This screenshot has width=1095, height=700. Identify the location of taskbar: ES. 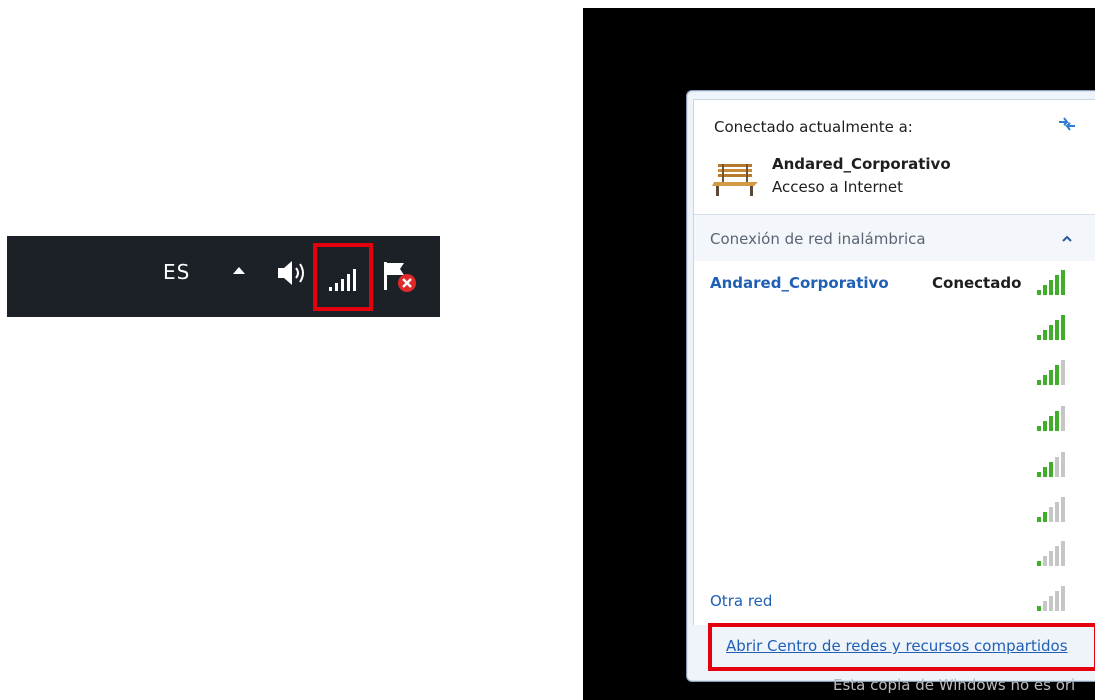
(223, 276).